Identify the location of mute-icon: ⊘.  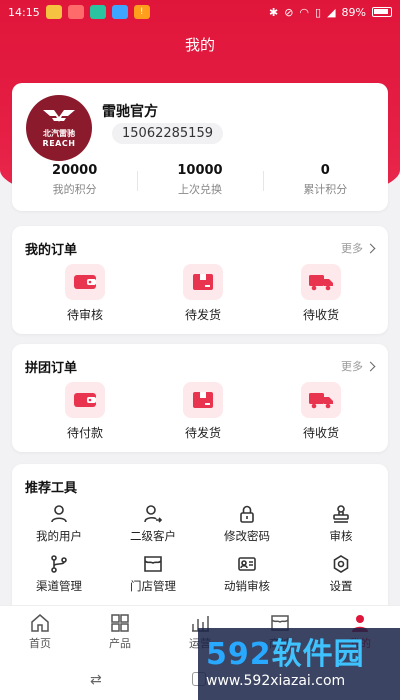
(289, 12).